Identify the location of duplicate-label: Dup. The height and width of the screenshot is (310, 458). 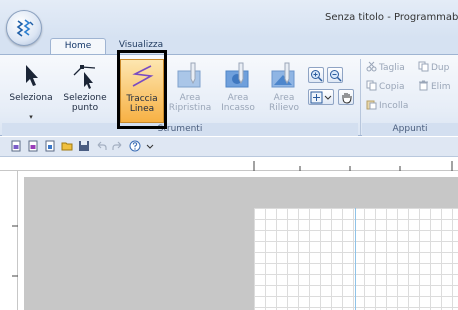
(440, 68).